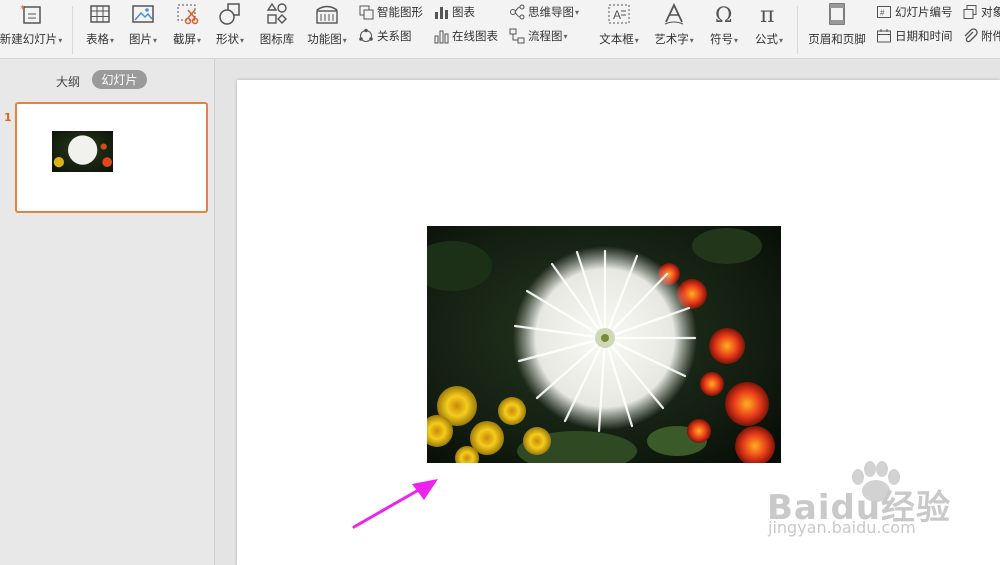  Describe the element at coordinates (143, 29) in the screenshot. I see `picture-button: 图片▾` at that location.